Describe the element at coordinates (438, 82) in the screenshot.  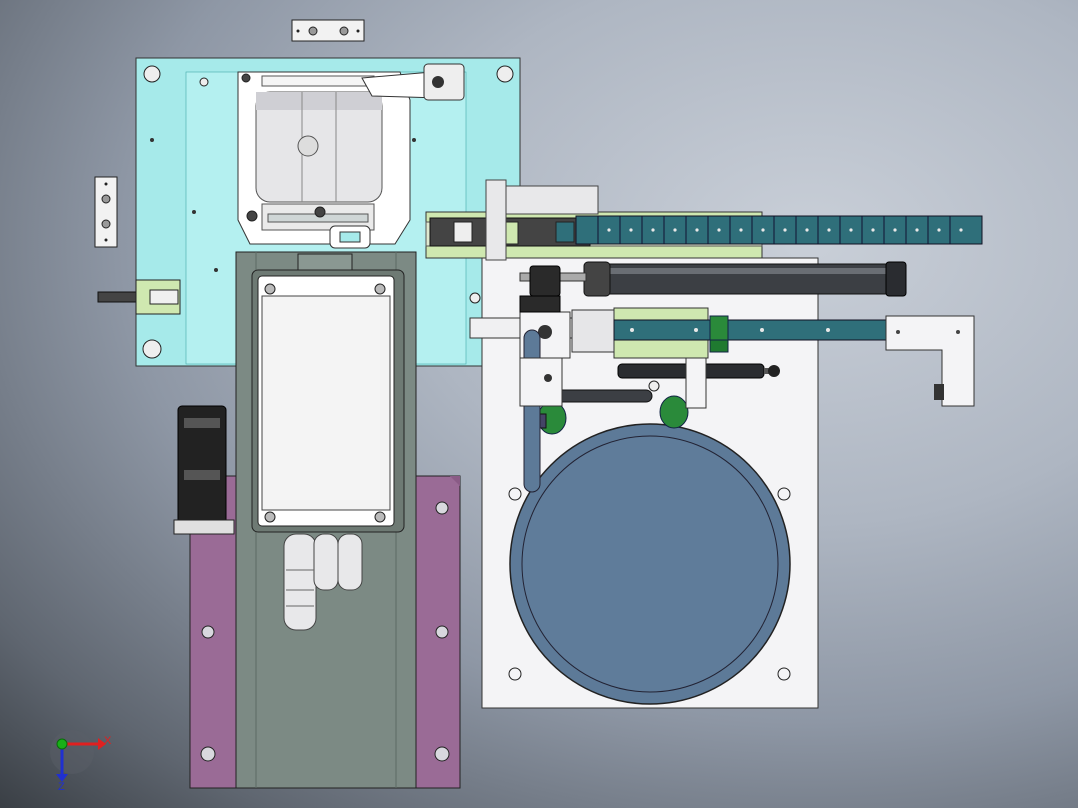
I see `link-arm-pin` at that location.